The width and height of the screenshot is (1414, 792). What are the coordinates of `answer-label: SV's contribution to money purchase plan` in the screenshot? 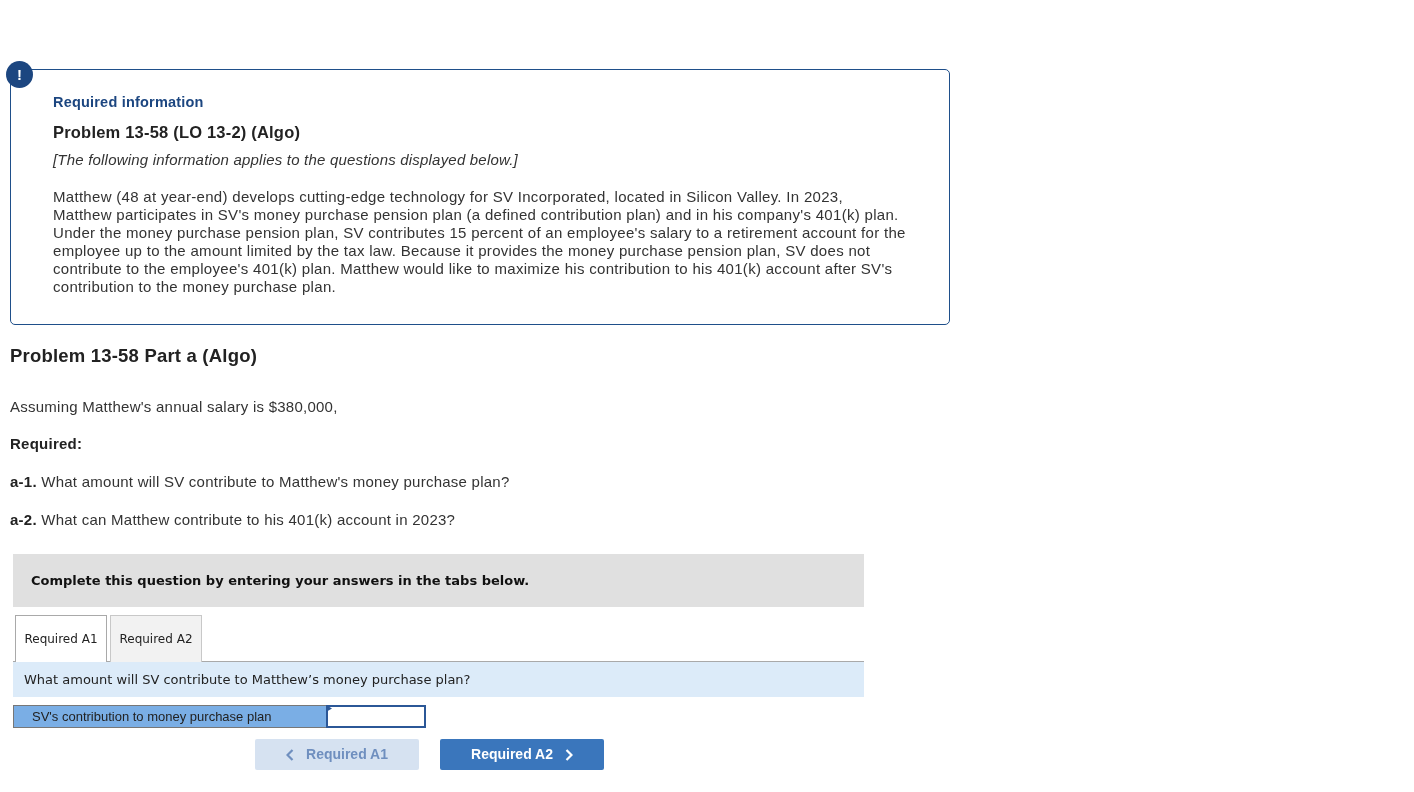 It's located at (169, 716).